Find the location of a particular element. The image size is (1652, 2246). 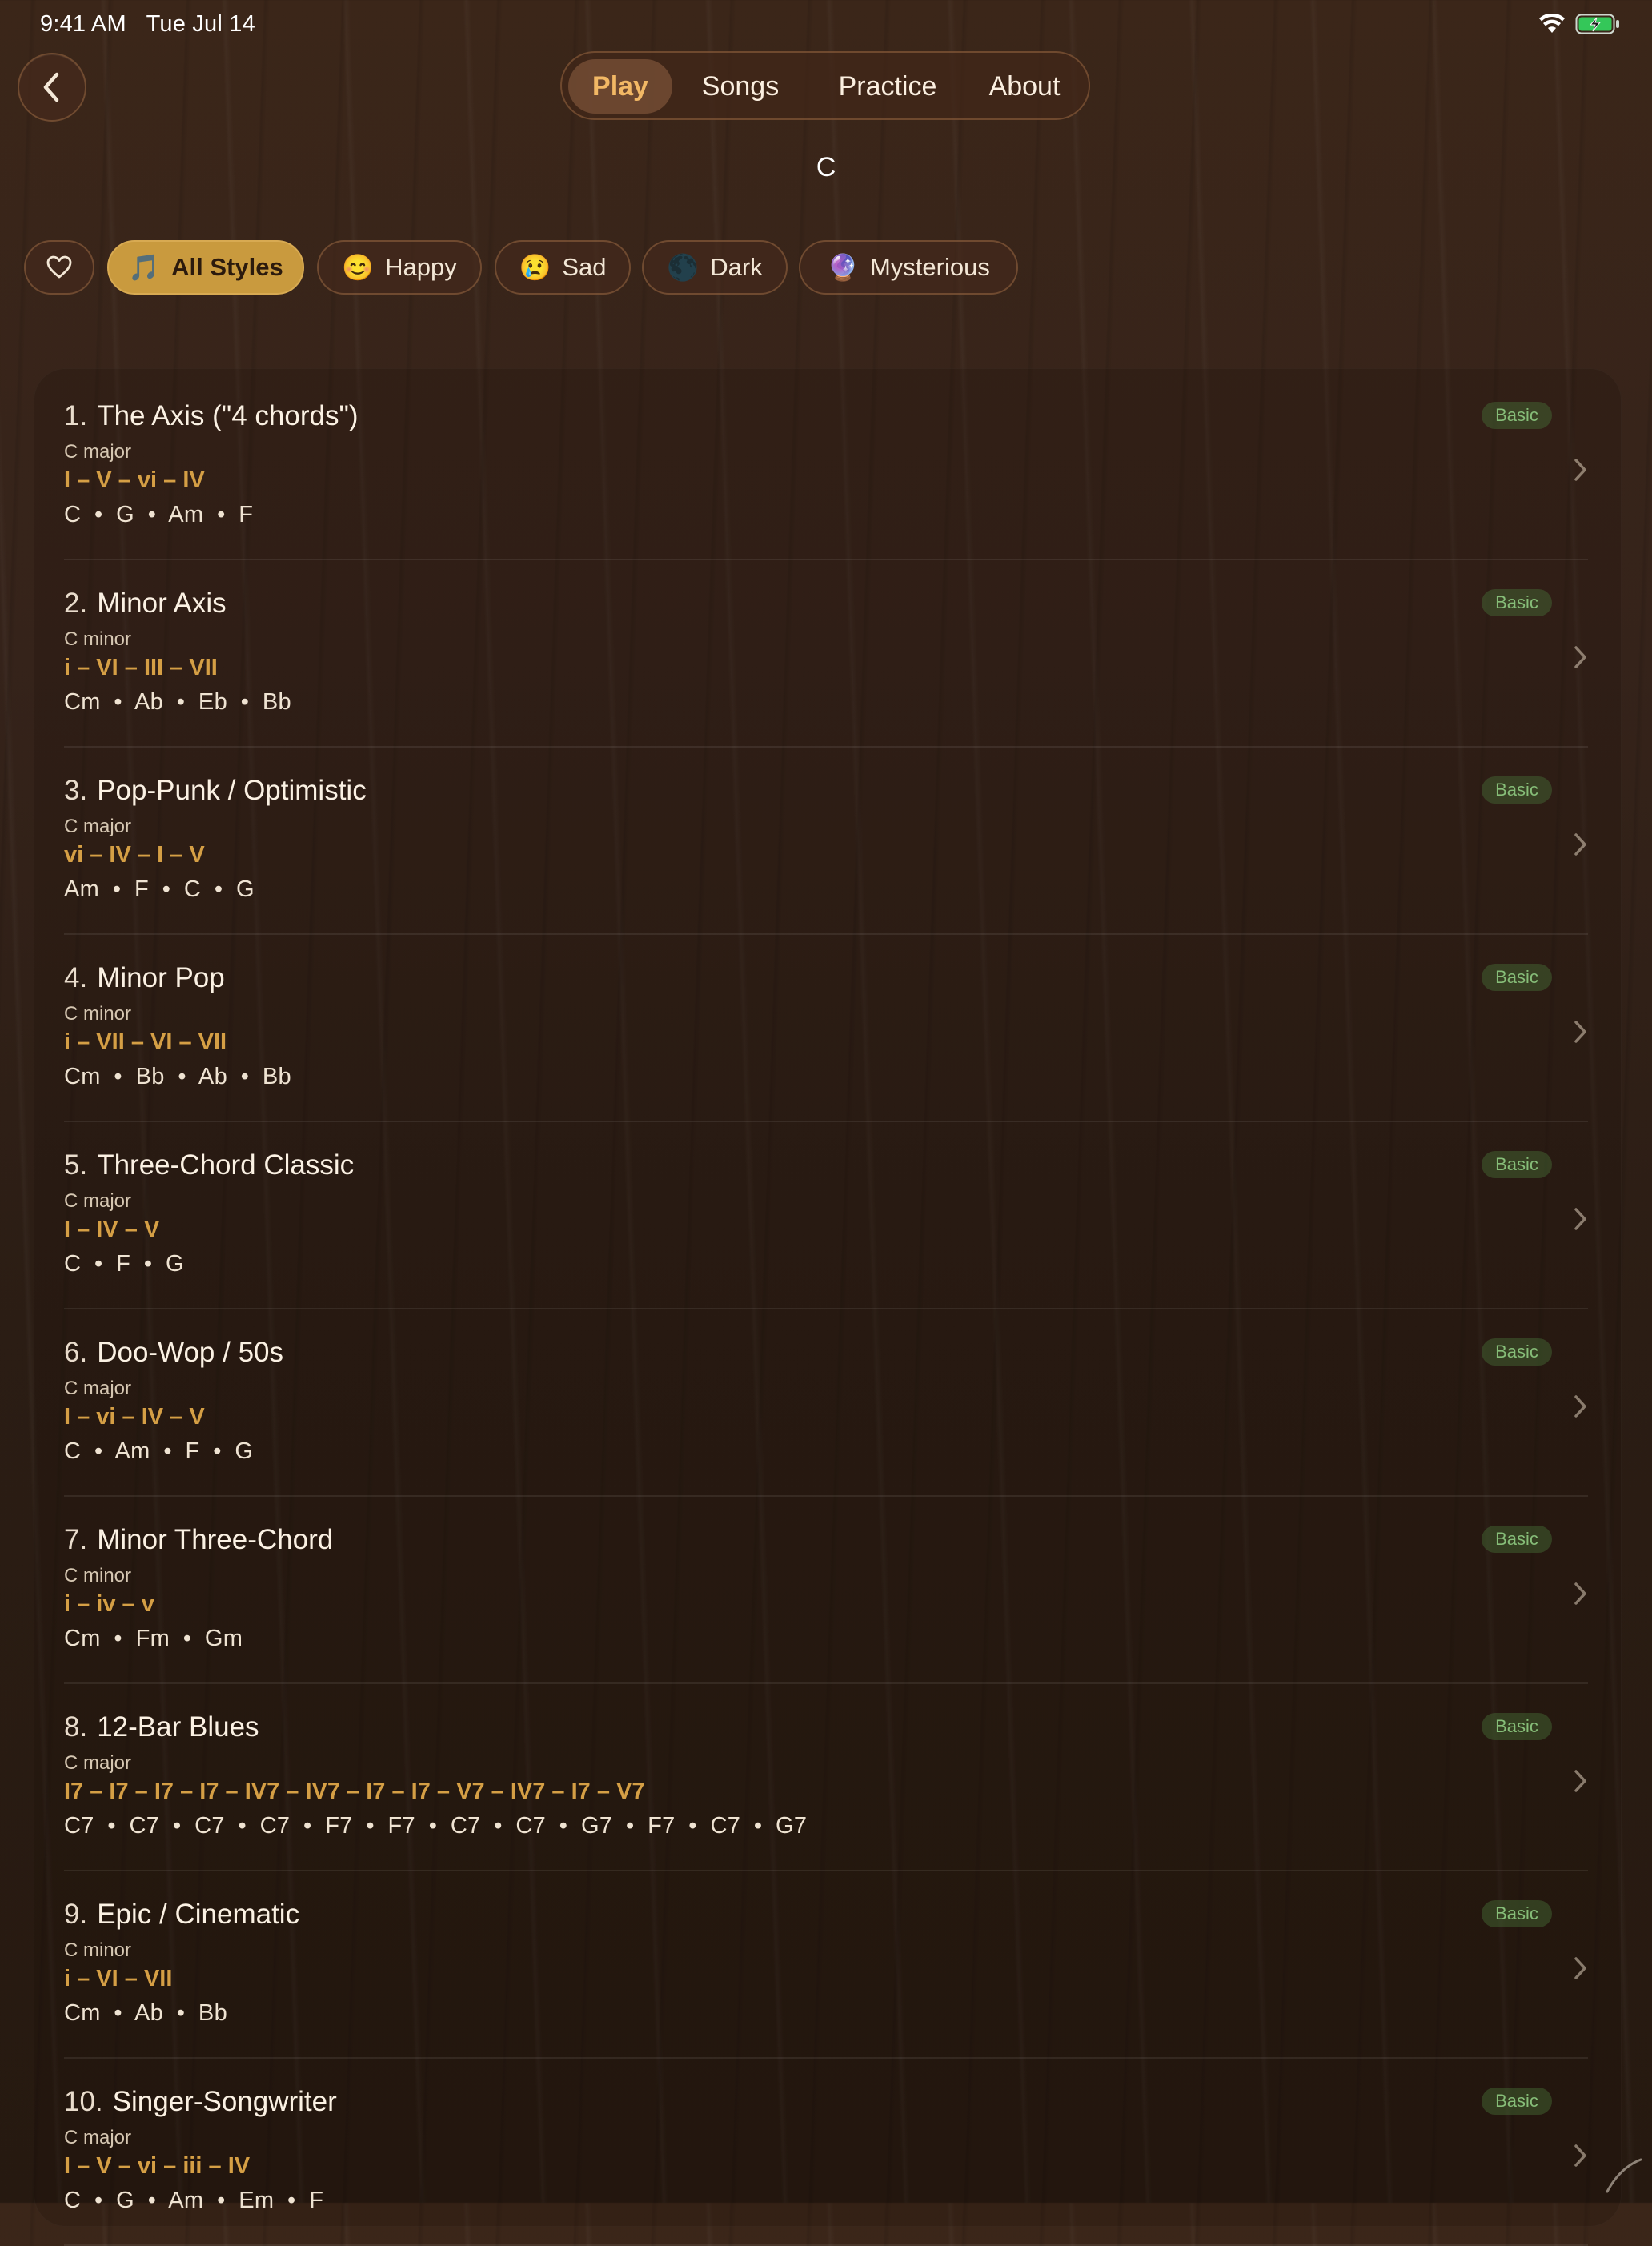

filter-chip-label: All Styles is located at coordinates (227, 267).